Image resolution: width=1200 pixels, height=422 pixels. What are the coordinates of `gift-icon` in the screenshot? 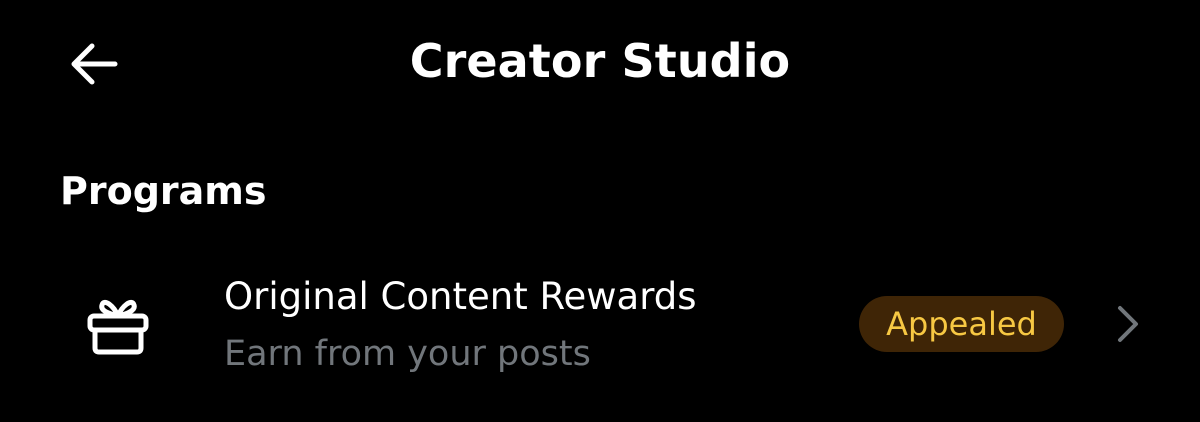 It's located at (118, 324).